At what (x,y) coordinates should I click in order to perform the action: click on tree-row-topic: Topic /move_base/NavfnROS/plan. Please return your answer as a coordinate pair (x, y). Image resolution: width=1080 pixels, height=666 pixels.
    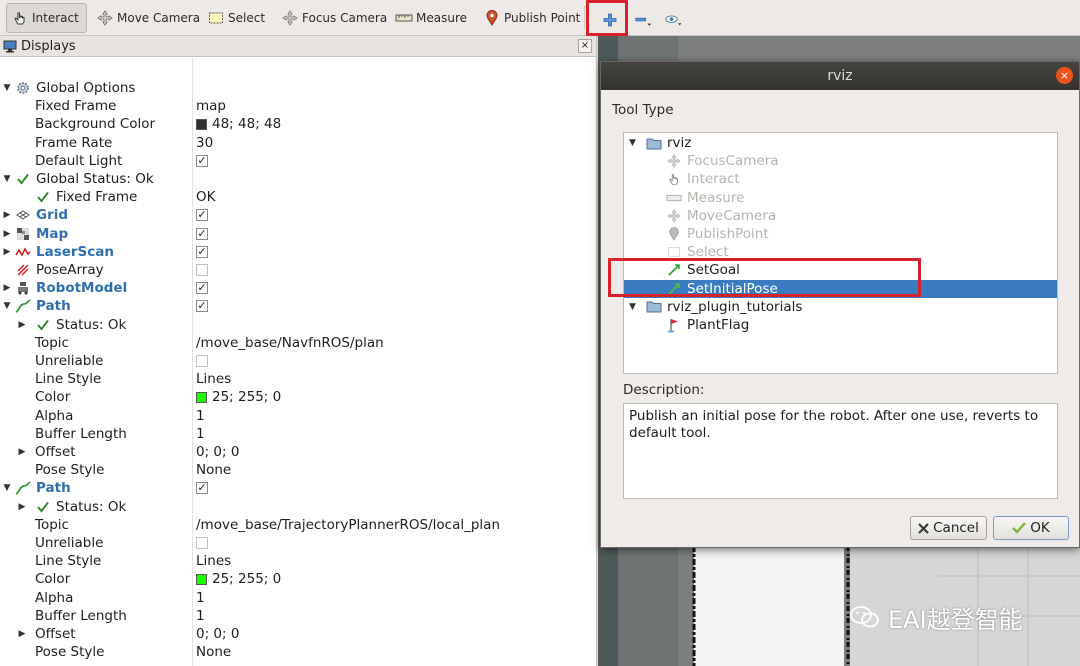
    Looking at the image, I should click on (298, 343).